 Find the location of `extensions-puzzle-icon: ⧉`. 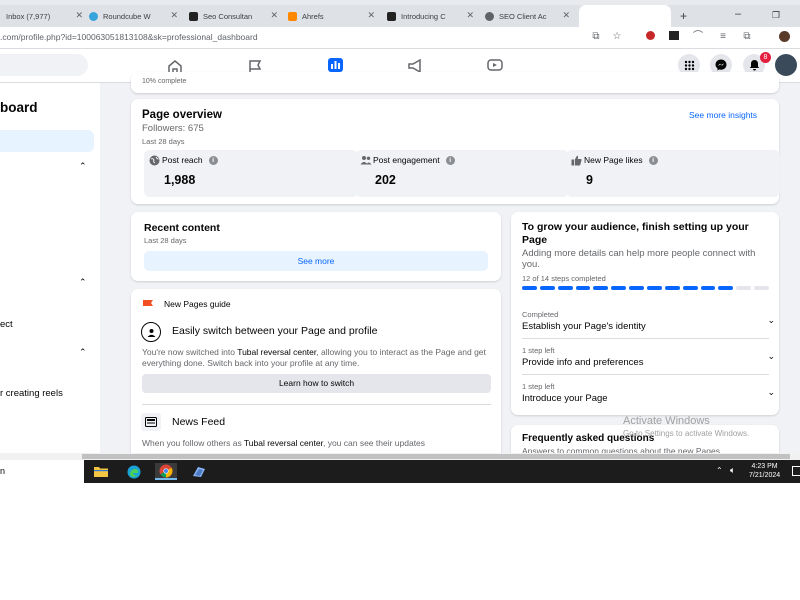

extensions-puzzle-icon: ⧉ is located at coordinates (747, 37).